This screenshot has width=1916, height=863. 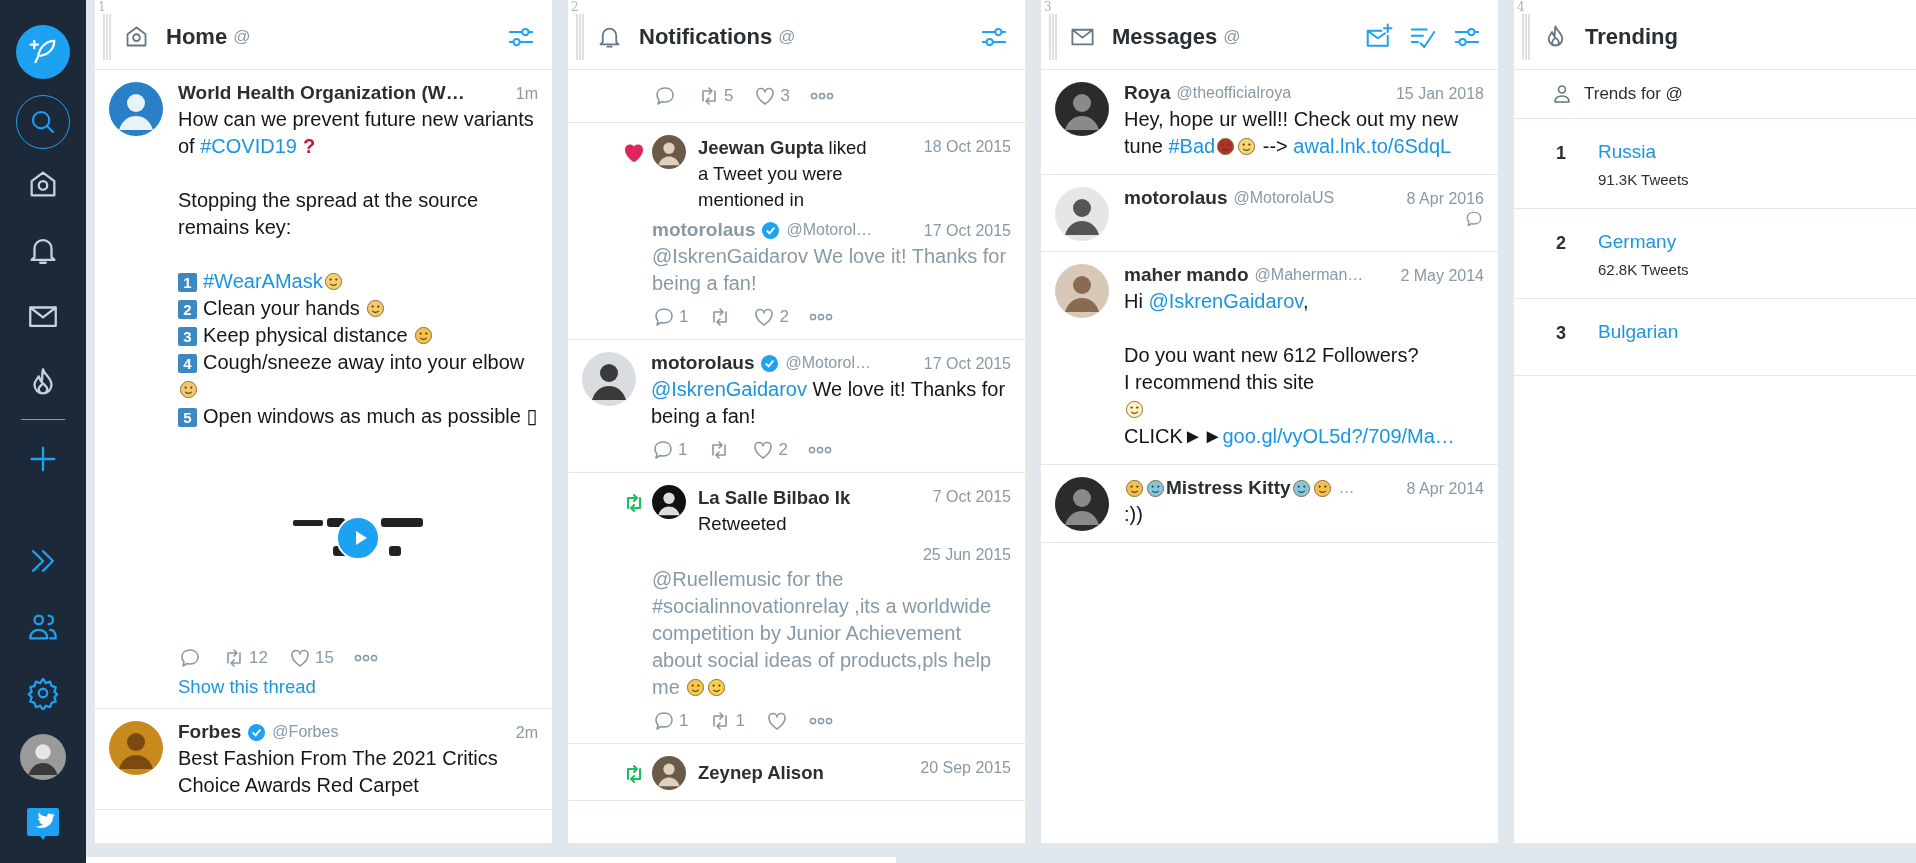 I want to click on link: #COVID19, so click(x=248, y=146).